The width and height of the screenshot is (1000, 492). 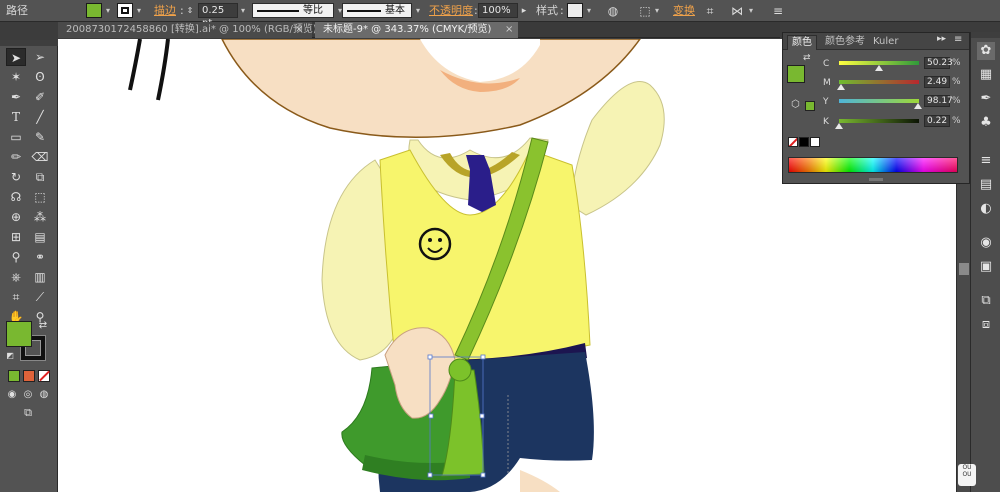 What do you see at coordinates (802, 42) in the screenshot?
I see `tab-color: 颜色` at bounding box center [802, 42].